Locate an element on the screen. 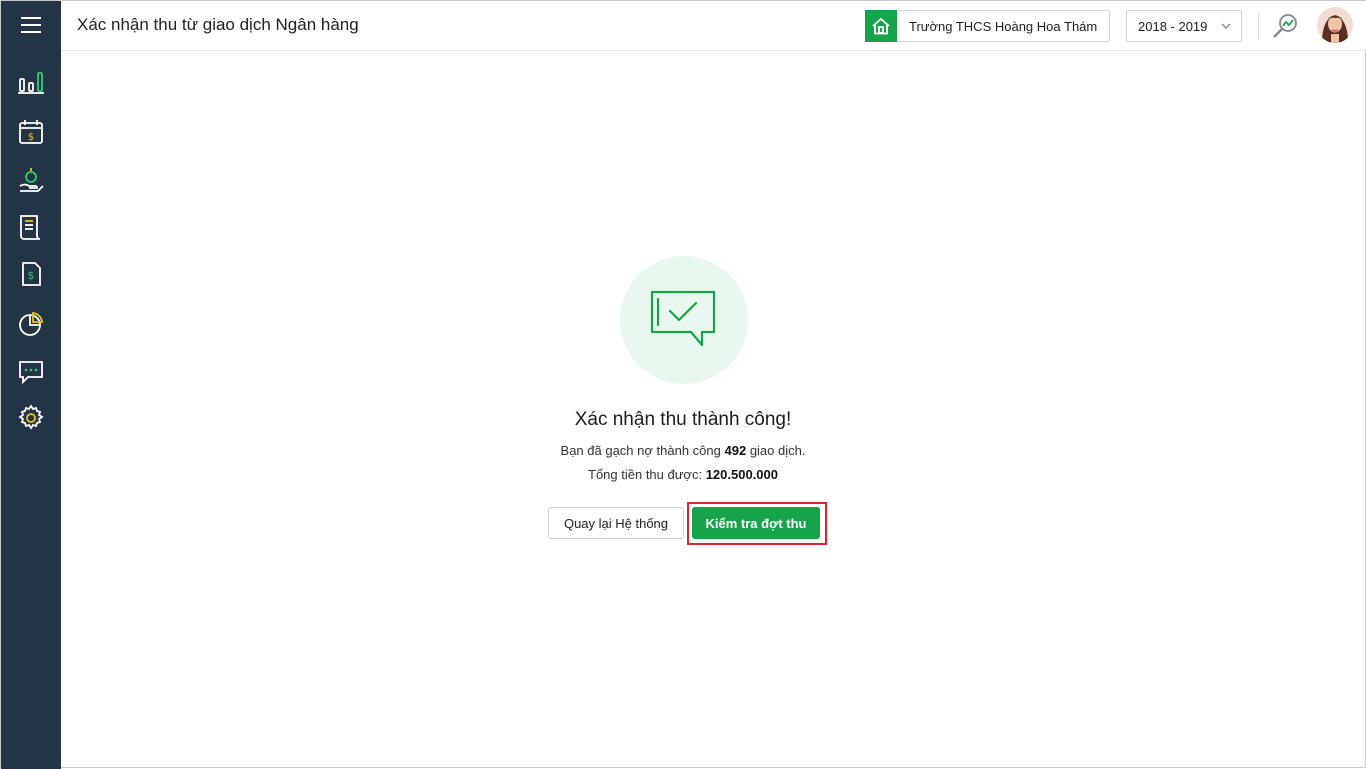  magnifier-chart-icon is located at coordinates (1285, 26).